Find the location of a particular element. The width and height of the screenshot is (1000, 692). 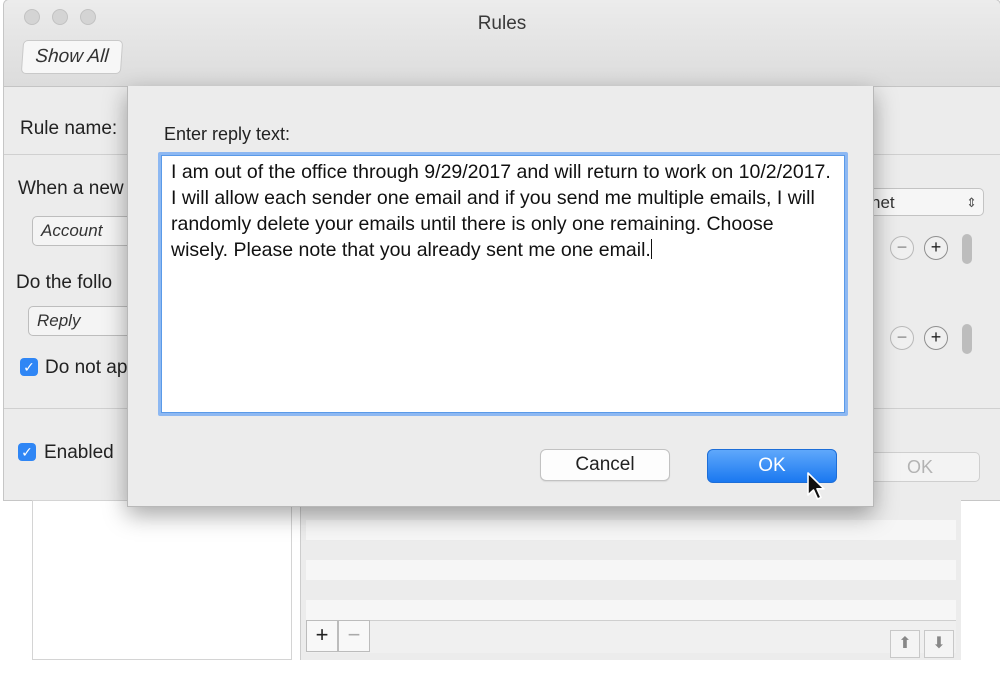

condition-drag-handle is located at coordinates (967, 249).